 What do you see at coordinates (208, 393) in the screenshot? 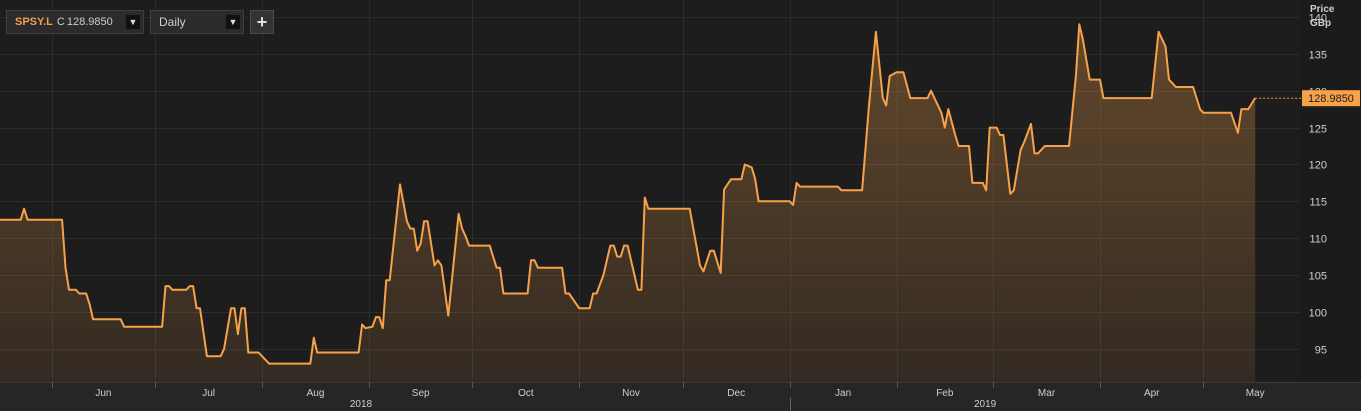
I see `x-tick-label: Jul` at bounding box center [208, 393].